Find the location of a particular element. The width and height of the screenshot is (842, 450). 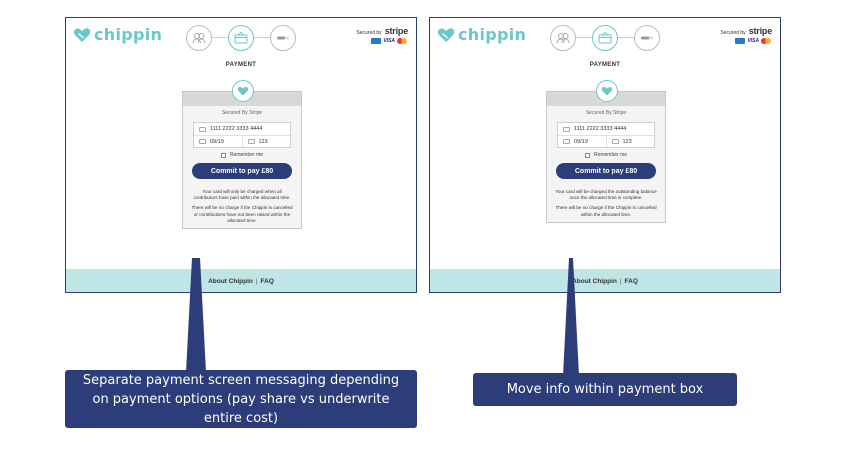

footer-about-link: About Chippin is located at coordinates (230, 281).